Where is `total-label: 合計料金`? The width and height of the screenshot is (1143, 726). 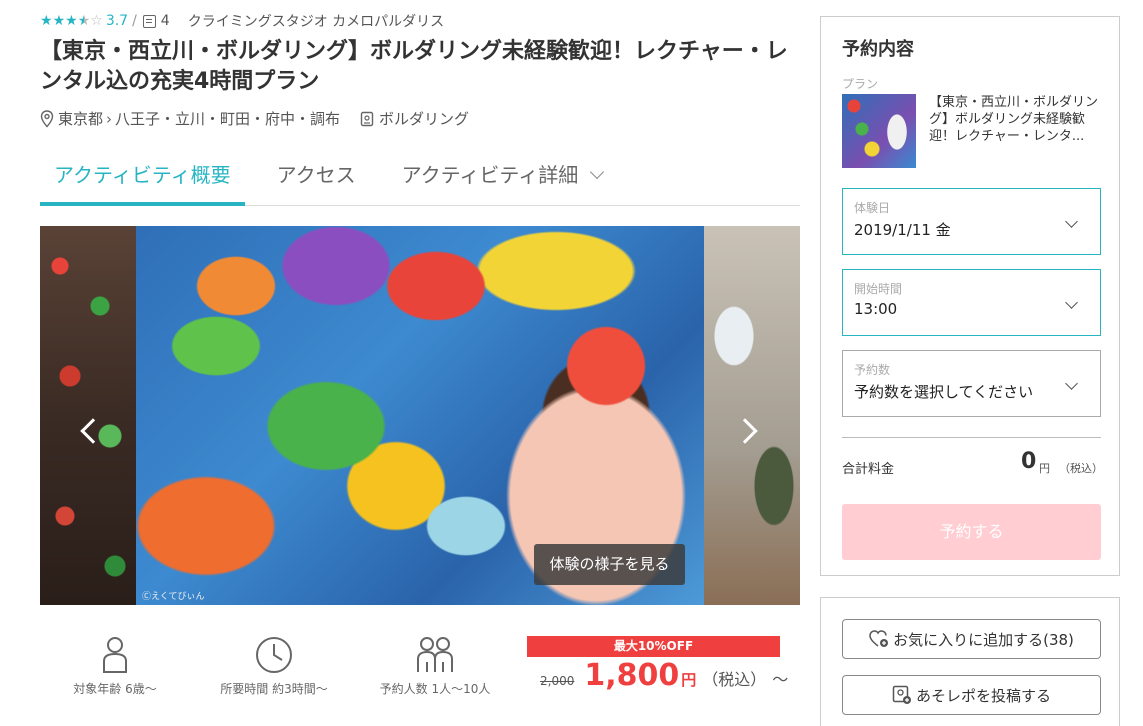 total-label: 合計料金 is located at coordinates (868, 469).